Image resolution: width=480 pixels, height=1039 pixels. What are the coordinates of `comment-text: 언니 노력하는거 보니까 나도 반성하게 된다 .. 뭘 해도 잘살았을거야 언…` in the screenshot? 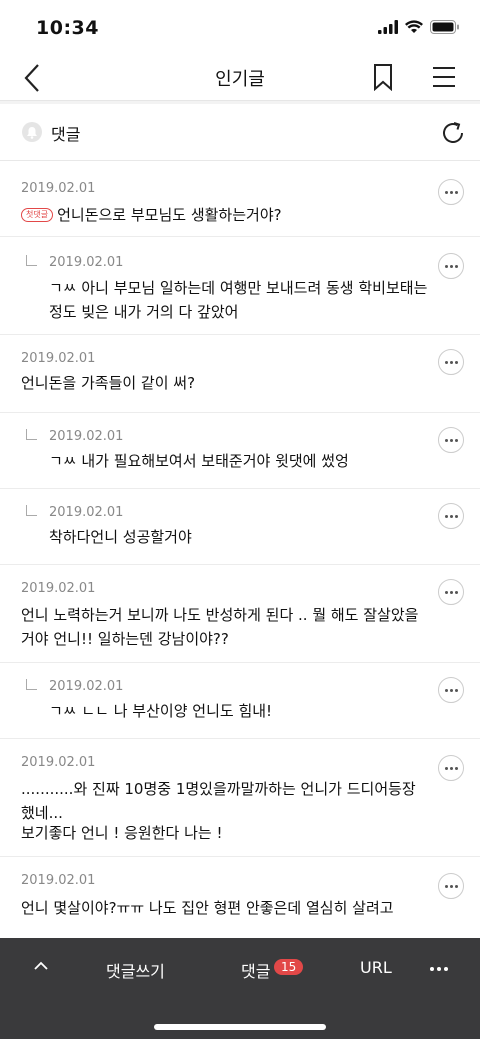 It's located at (220, 627).